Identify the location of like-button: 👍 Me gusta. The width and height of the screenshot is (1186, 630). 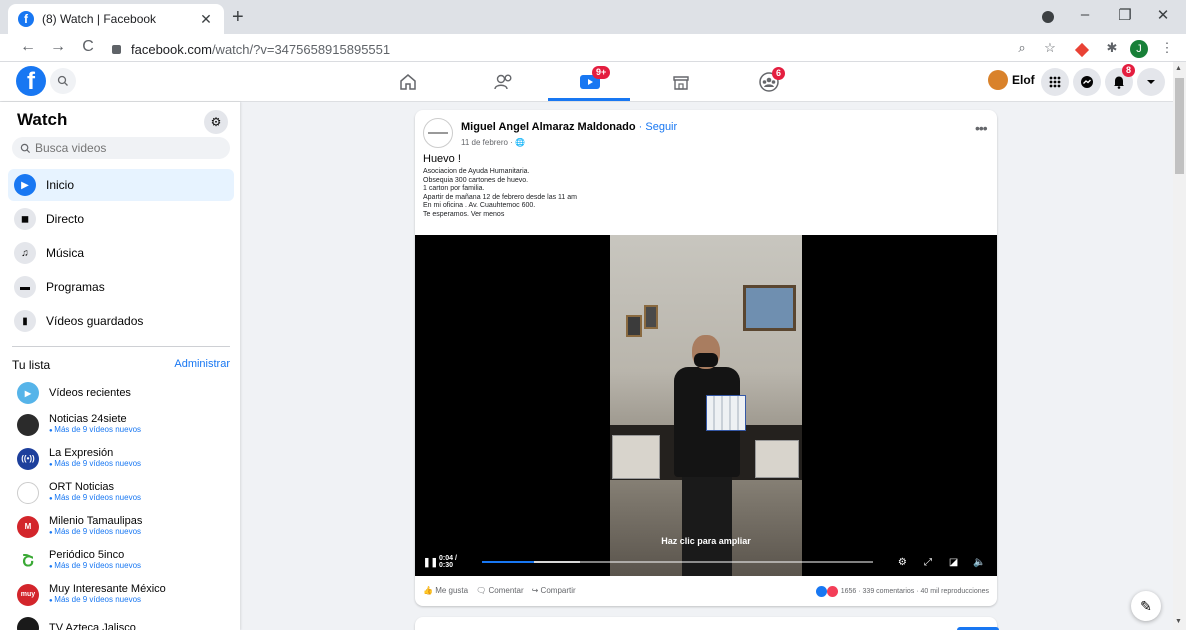
(445, 590).